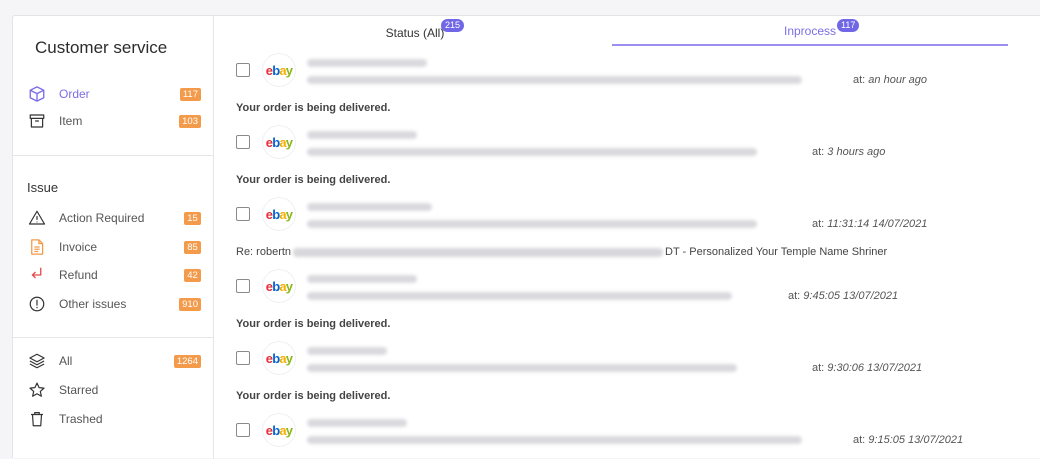 The image size is (1040, 459). Describe the element at coordinates (101, 47) in the screenshot. I see `sidebar-title: Customer service` at that location.